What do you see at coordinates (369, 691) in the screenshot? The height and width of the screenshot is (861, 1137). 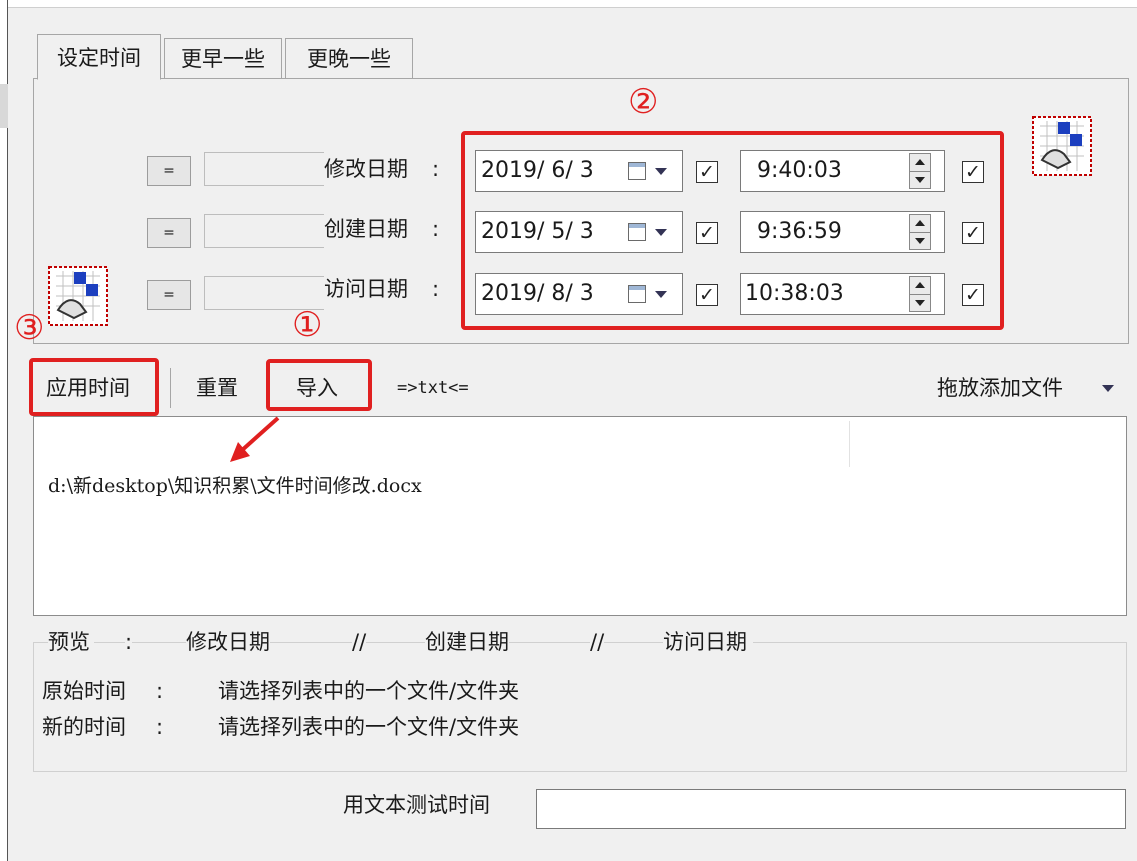 I see `original-time-value: 请选择列表中的一个文件/文件夹` at bounding box center [369, 691].